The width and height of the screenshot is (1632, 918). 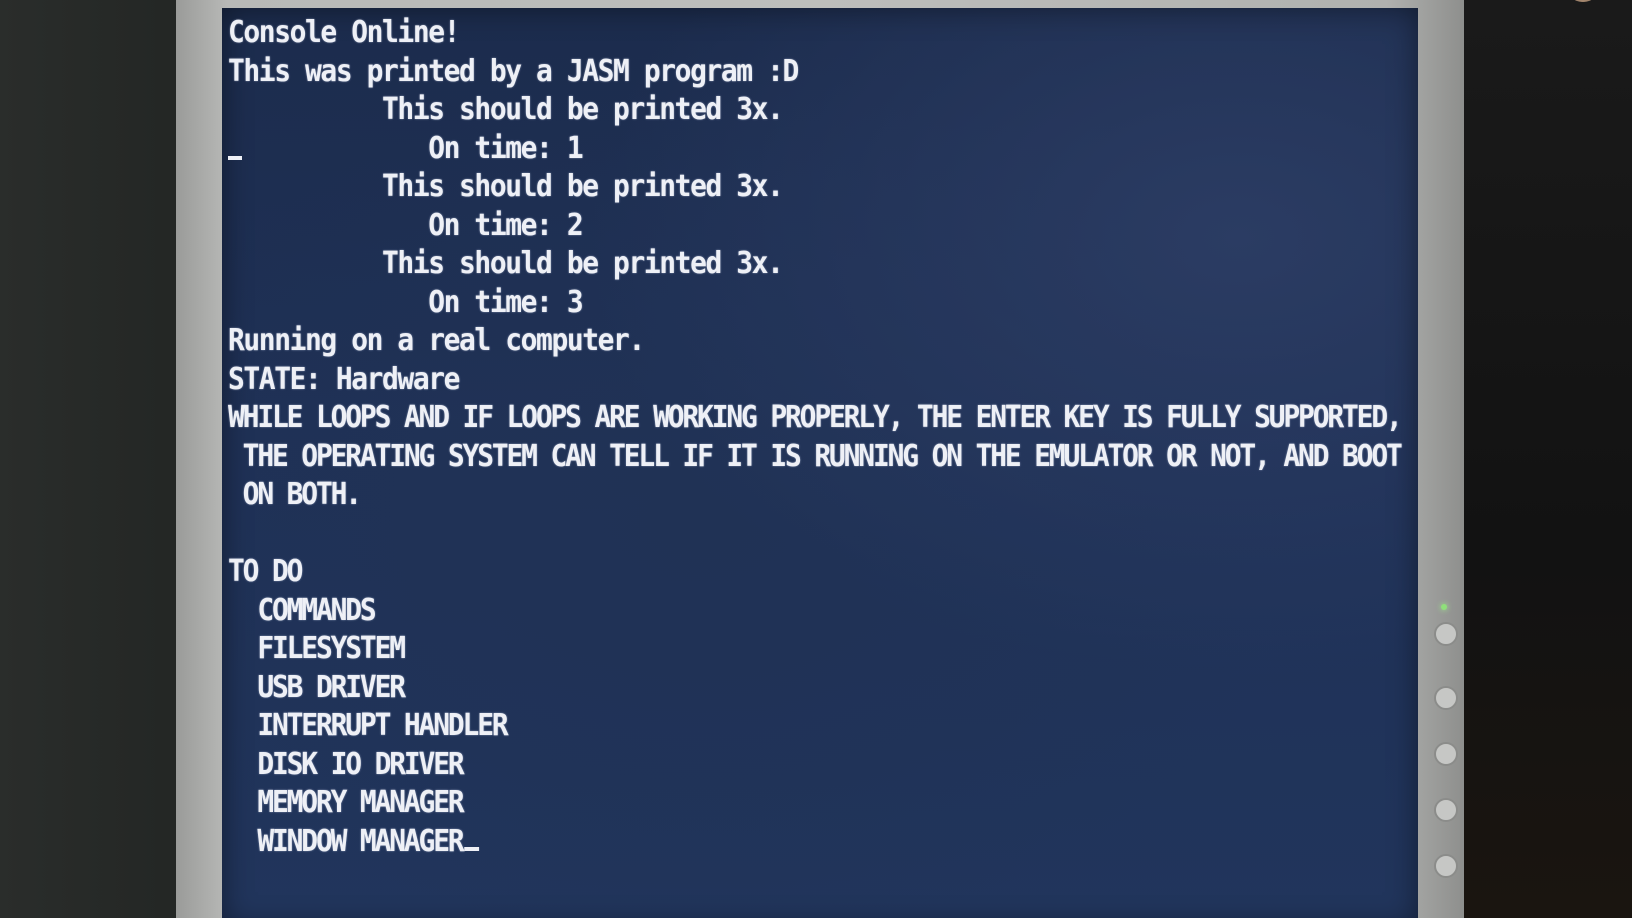 I want to click on monitor-button-down, so click(x=1446, y=754).